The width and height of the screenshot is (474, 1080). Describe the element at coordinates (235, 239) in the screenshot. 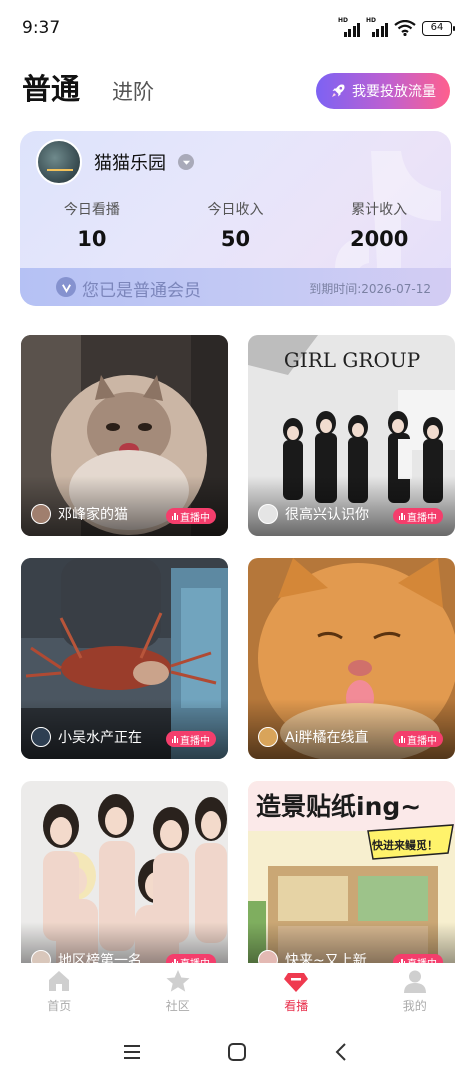

I see `stat-value: 50` at that location.